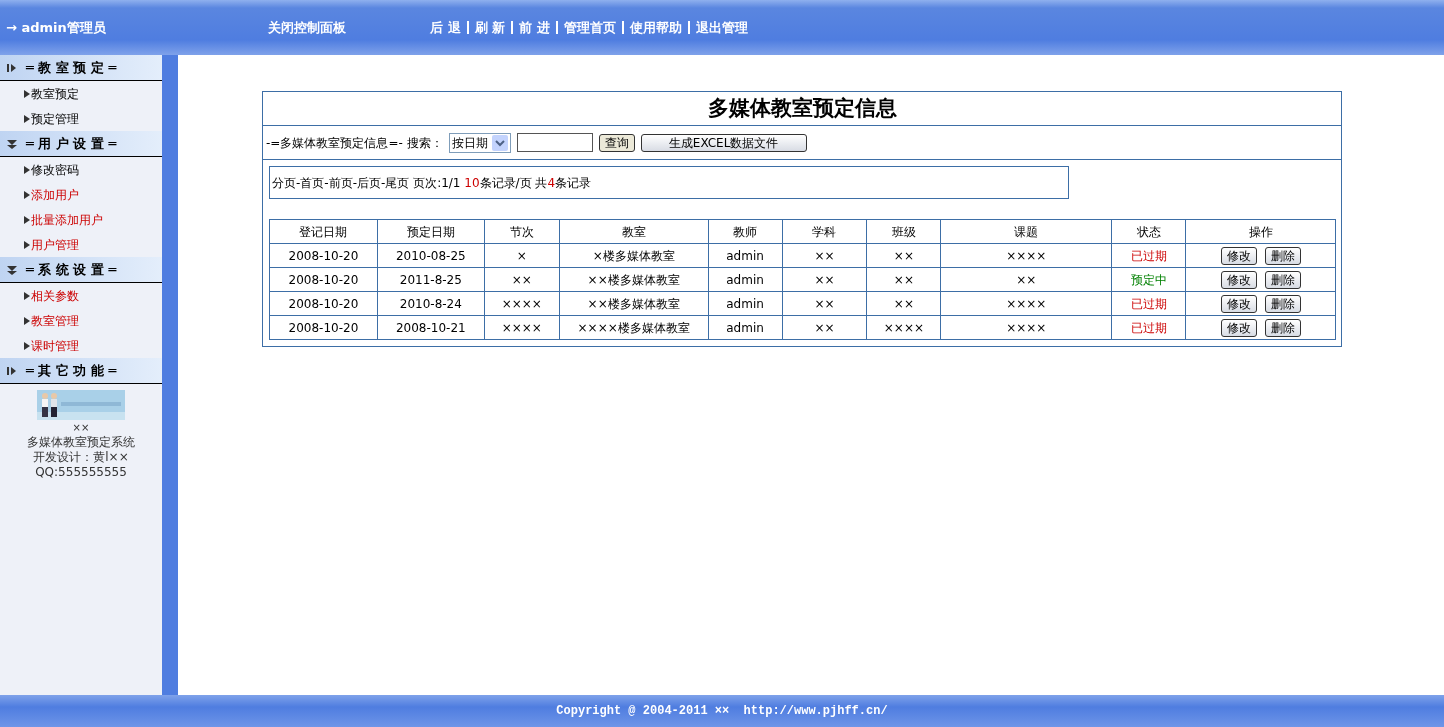  What do you see at coordinates (634, 327) in the screenshot?
I see `table-cell: ××××楼多媒体教室` at bounding box center [634, 327].